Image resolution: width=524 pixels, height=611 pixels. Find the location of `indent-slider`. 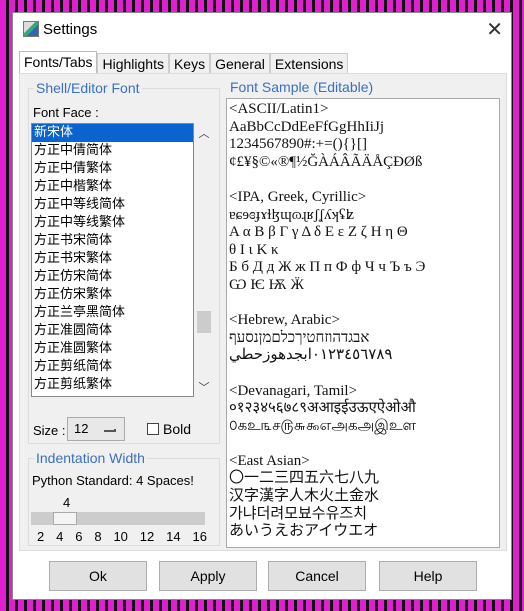

indent-slider is located at coordinates (118, 518).